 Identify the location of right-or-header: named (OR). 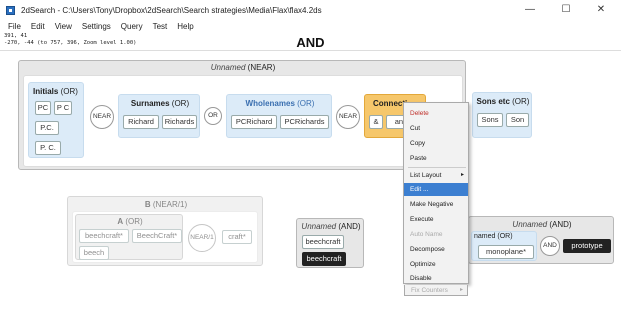
(493, 236).